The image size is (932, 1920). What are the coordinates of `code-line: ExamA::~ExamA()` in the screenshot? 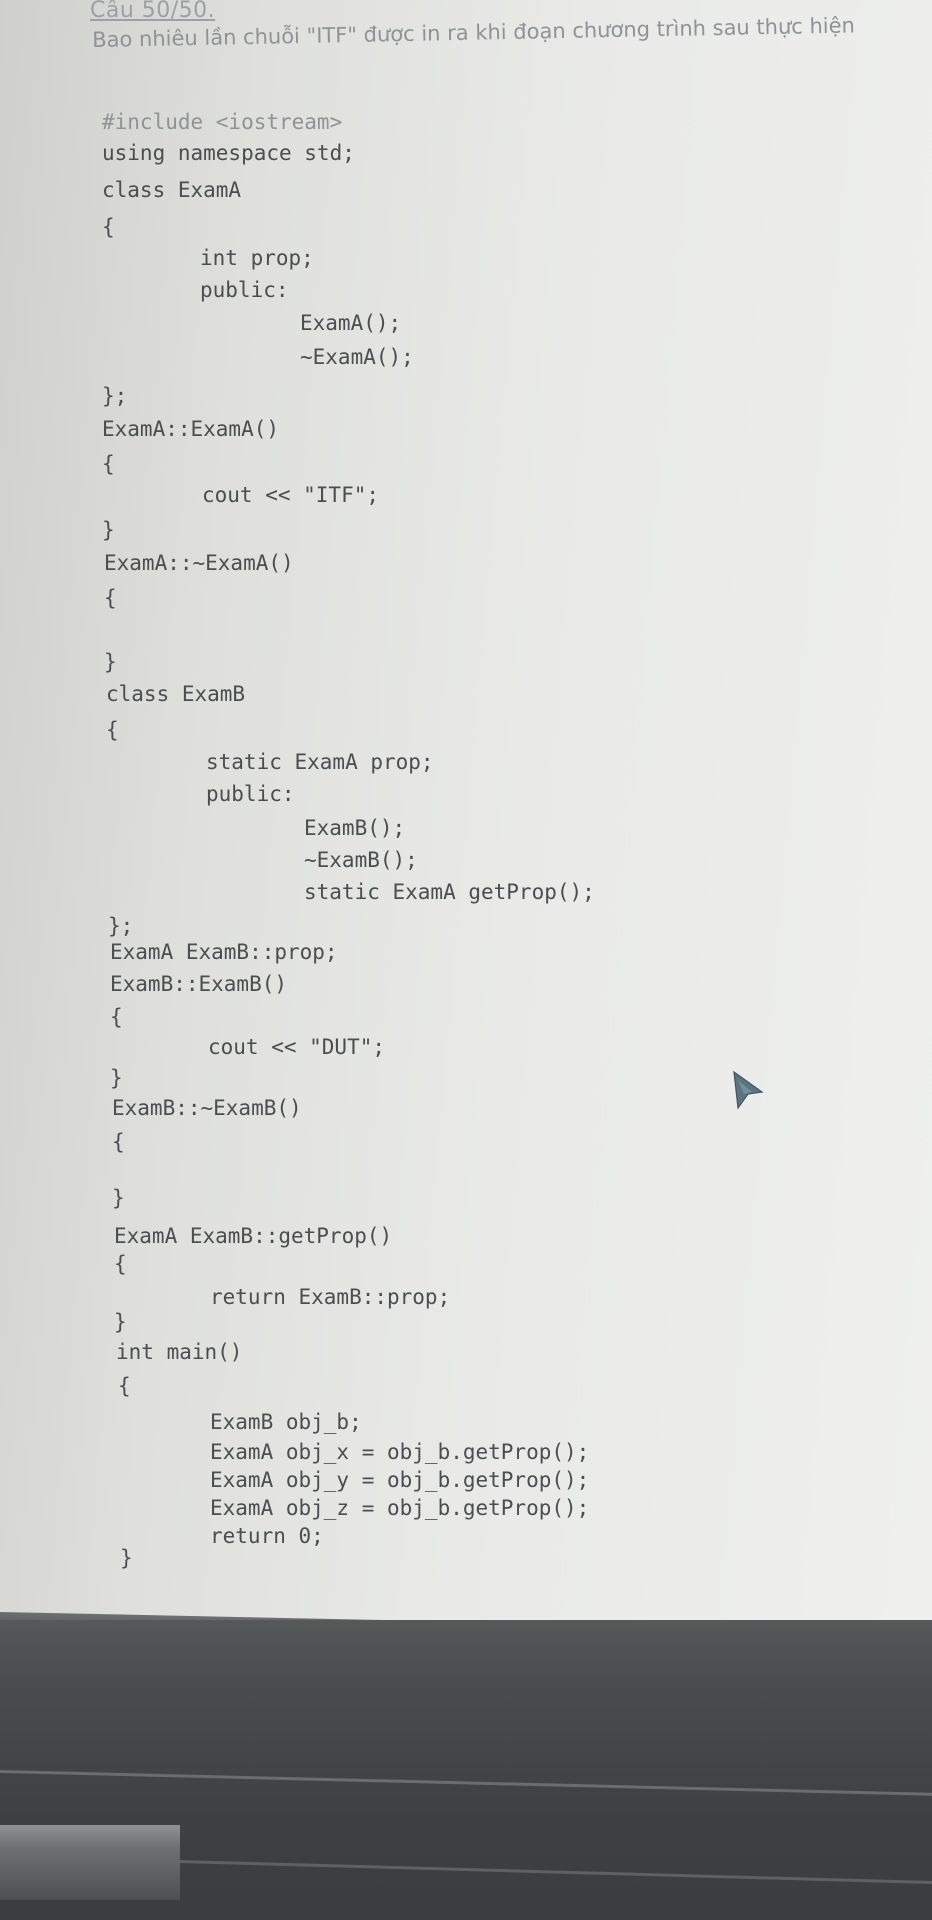 It's located at (199, 563).